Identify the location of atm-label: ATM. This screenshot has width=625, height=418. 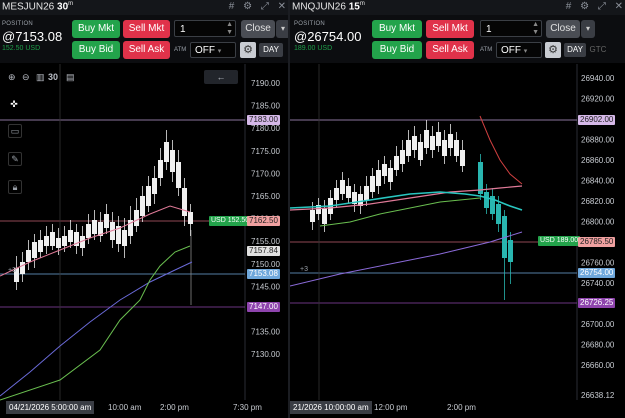
(486, 50).